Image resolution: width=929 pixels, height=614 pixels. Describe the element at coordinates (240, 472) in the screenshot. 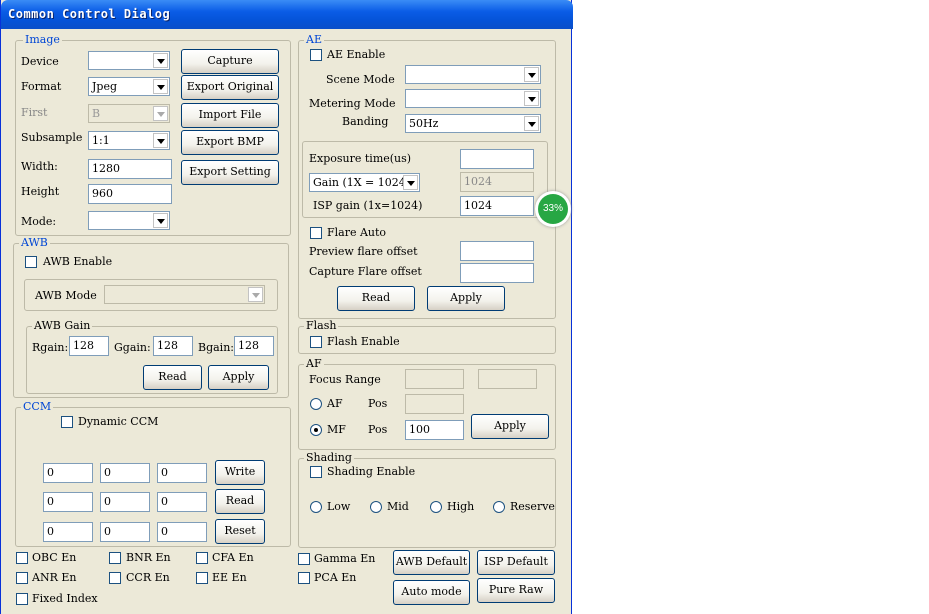

I see `ccm-write-button: Write` at that location.